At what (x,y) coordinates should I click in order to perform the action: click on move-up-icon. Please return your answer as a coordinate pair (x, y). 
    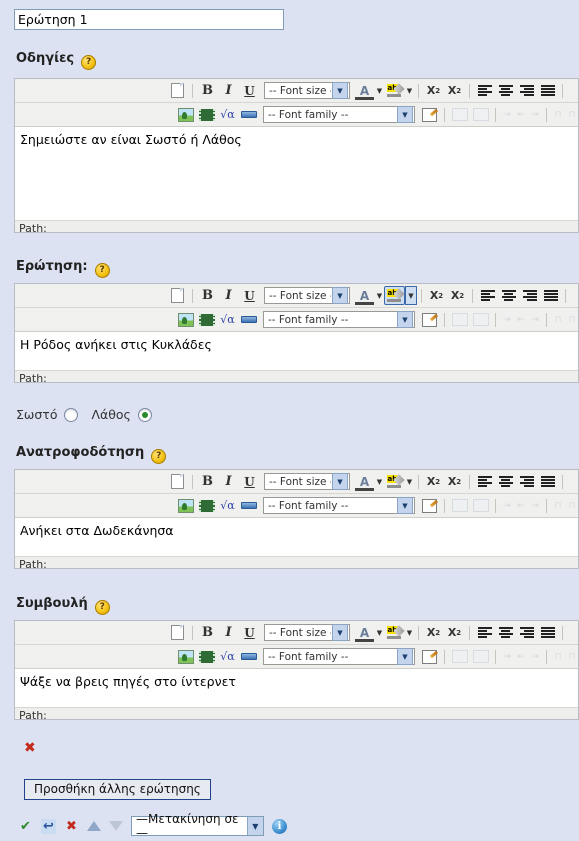
    Looking at the image, I should click on (94, 826).